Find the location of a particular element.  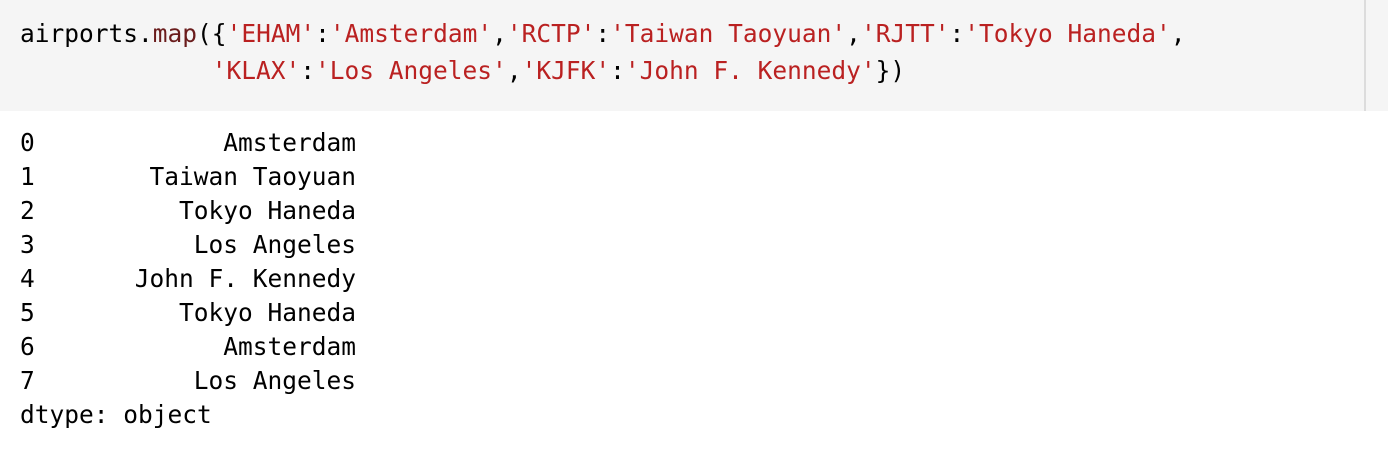

row-index: 7 is located at coordinates (27, 380).